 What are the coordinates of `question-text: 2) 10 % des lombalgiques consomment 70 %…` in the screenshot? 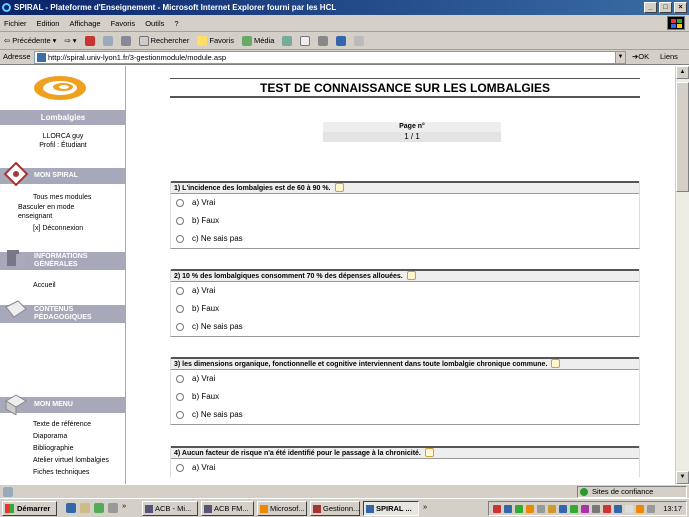 It's located at (288, 276).